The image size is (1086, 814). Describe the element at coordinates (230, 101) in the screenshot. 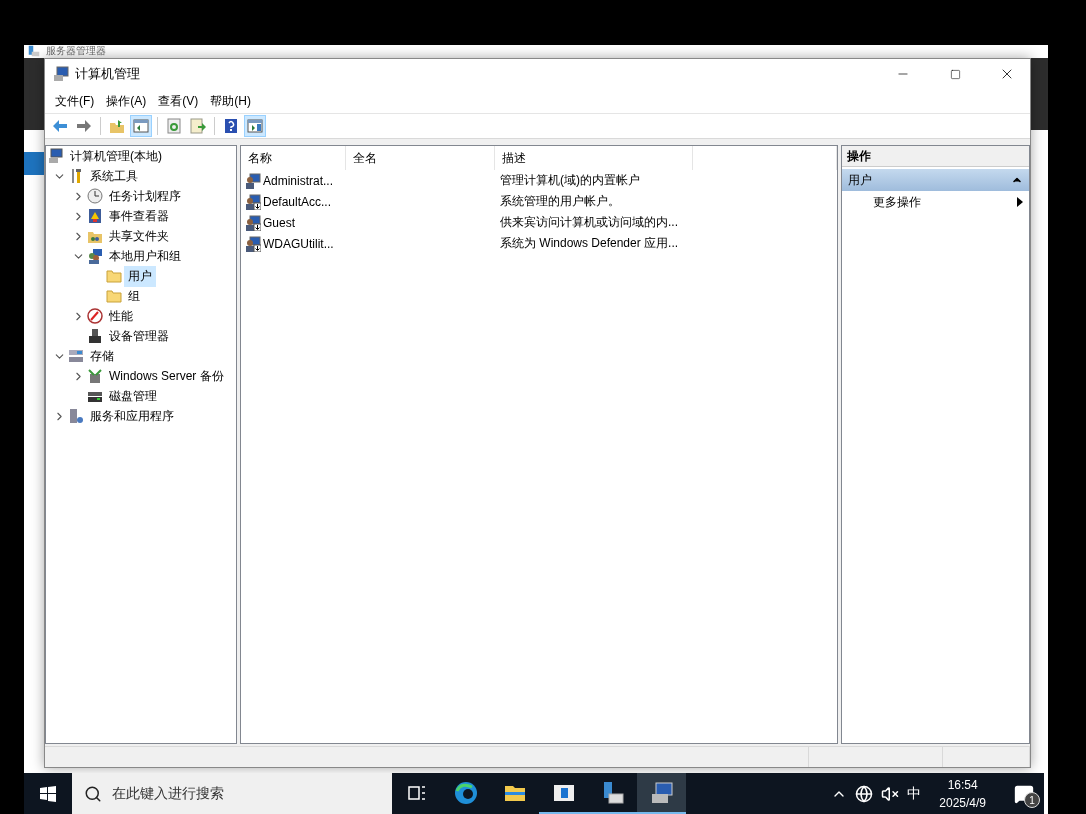

I see `menu-item: 帮助(H)` at that location.